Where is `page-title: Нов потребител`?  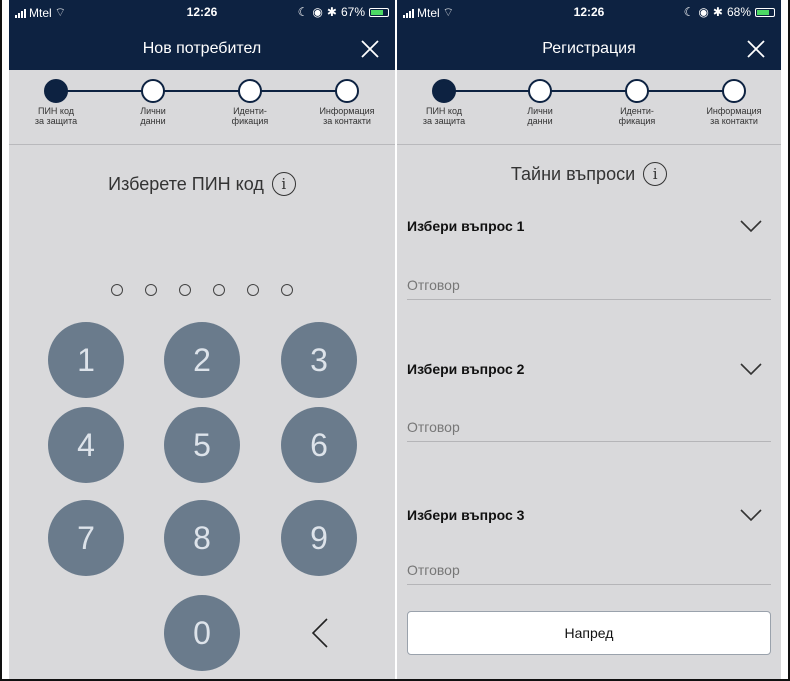
page-title: Нов потребител is located at coordinates (202, 48).